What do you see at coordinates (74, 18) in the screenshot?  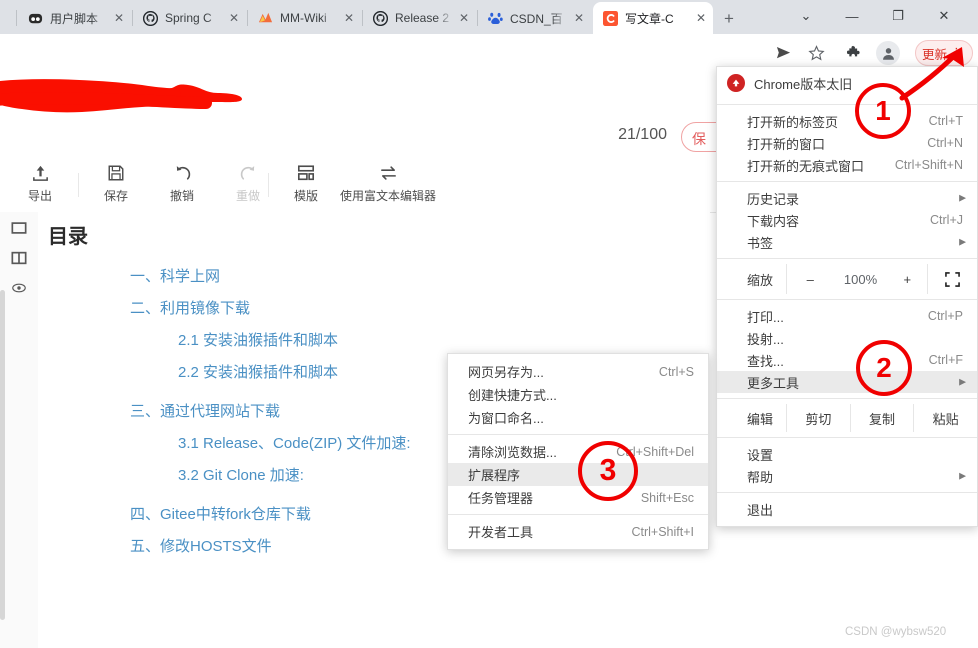 I see `browser-tab: 用户脚本 ✕` at bounding box center [74, 18].